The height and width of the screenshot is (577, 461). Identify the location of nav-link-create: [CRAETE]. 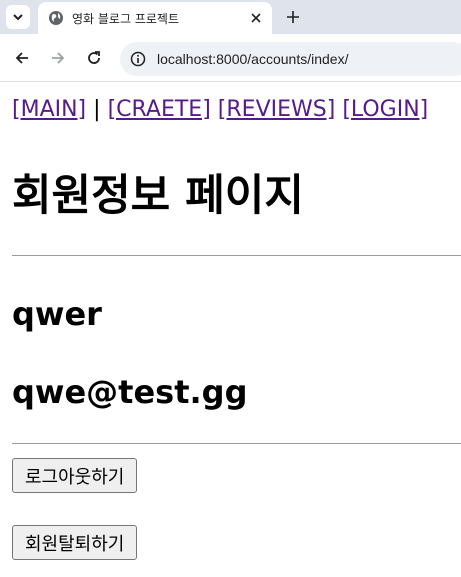
(159, 109).